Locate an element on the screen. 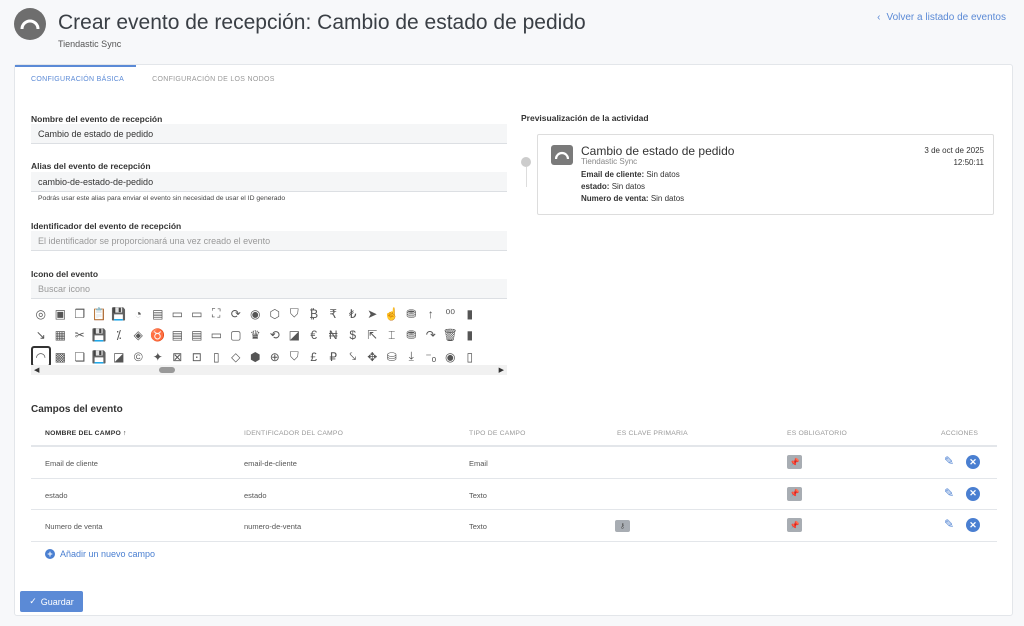  icon-row: ◠ ▩ ❏ 💾 ◪ © ✦ ⊠ ⊡ ▯ ◇ ⬢ ⊕ ⛉ £ ₽ ⤥ ✥ ⛁ ⤓ ⁻ₒ ◉ ▯ is located at coordinates (269, 356).